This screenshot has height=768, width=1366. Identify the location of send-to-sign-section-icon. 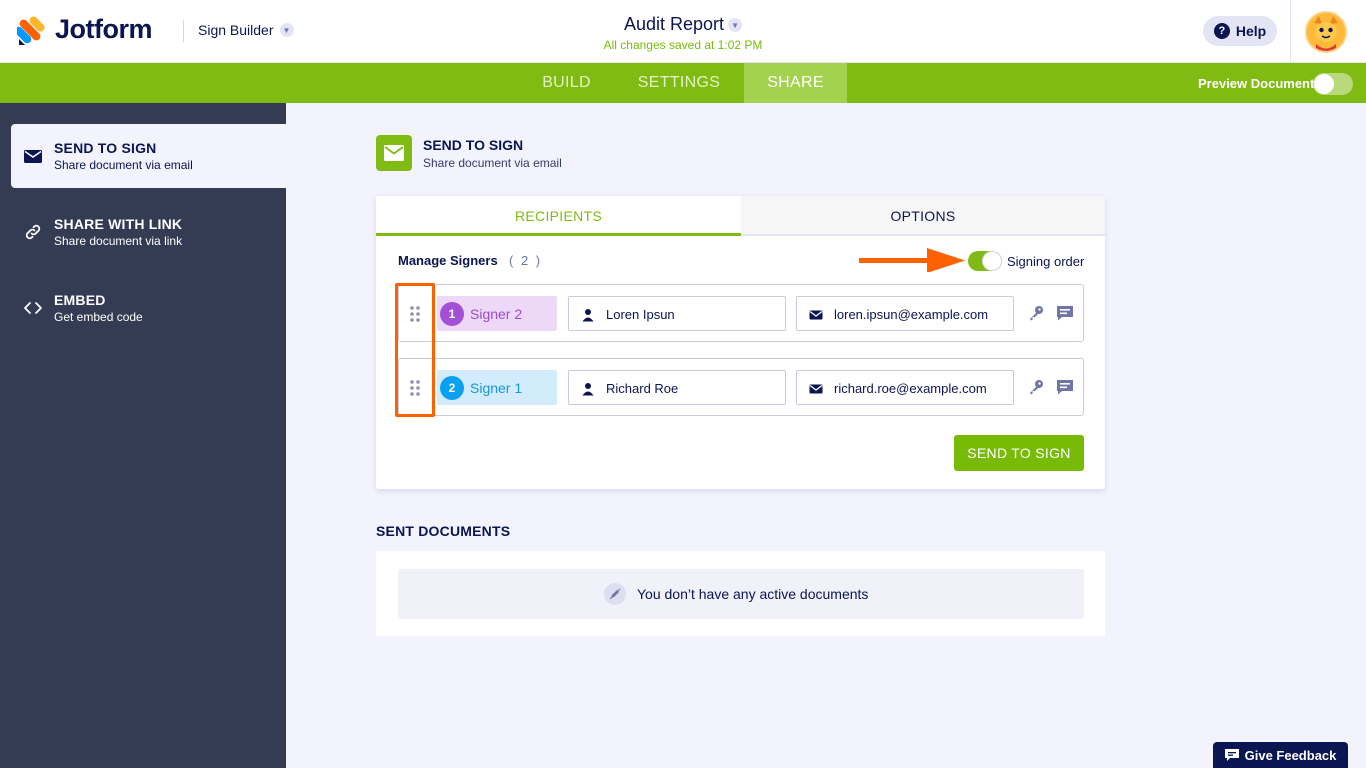
(394, 153).